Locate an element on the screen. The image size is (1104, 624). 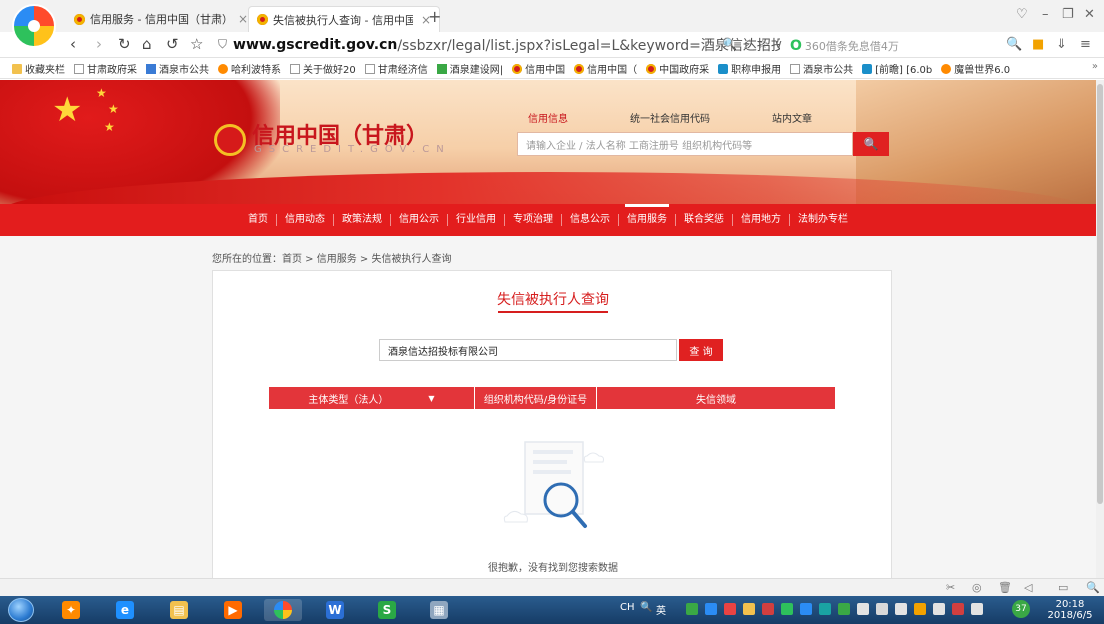
main-nav-item: 法制办专栏 is located at coordinates (823, 220).